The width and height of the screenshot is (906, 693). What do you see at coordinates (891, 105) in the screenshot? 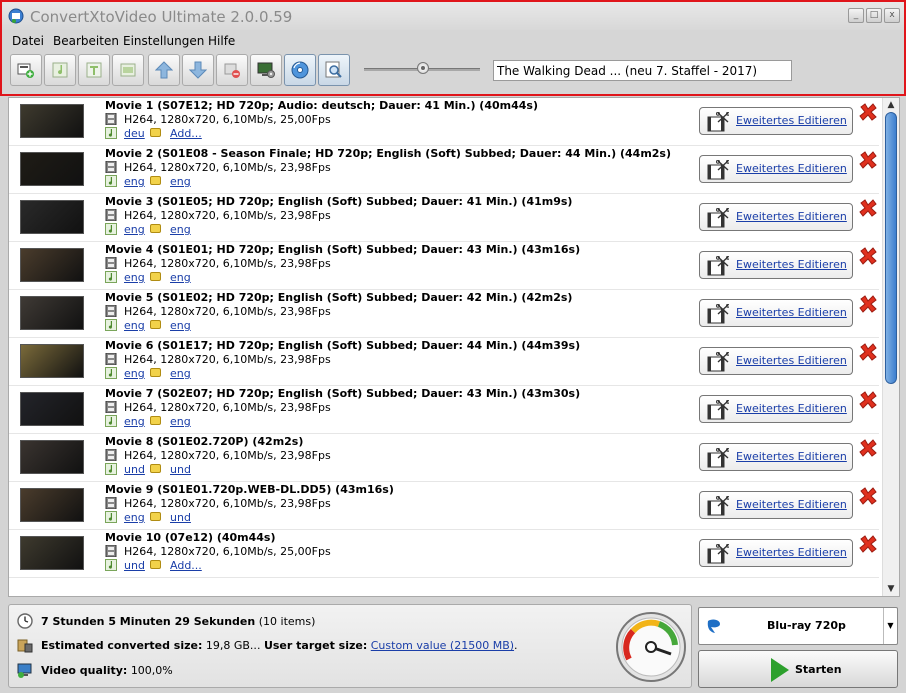
I see `scroll-up-arrow-icon: ▲` at bounding box center [891, 105].